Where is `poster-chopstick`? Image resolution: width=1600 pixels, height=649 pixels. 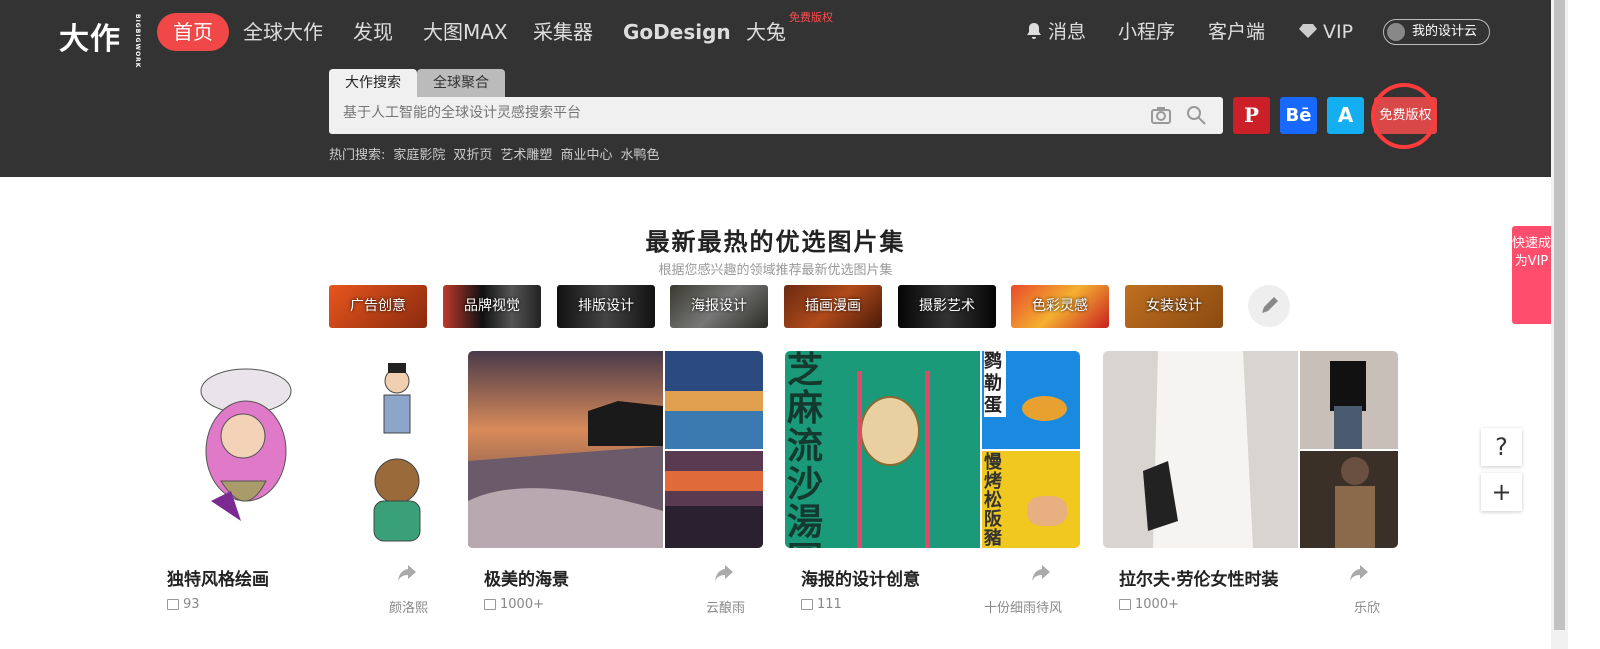 poster-chopstick is located at coordinates (927, 459).